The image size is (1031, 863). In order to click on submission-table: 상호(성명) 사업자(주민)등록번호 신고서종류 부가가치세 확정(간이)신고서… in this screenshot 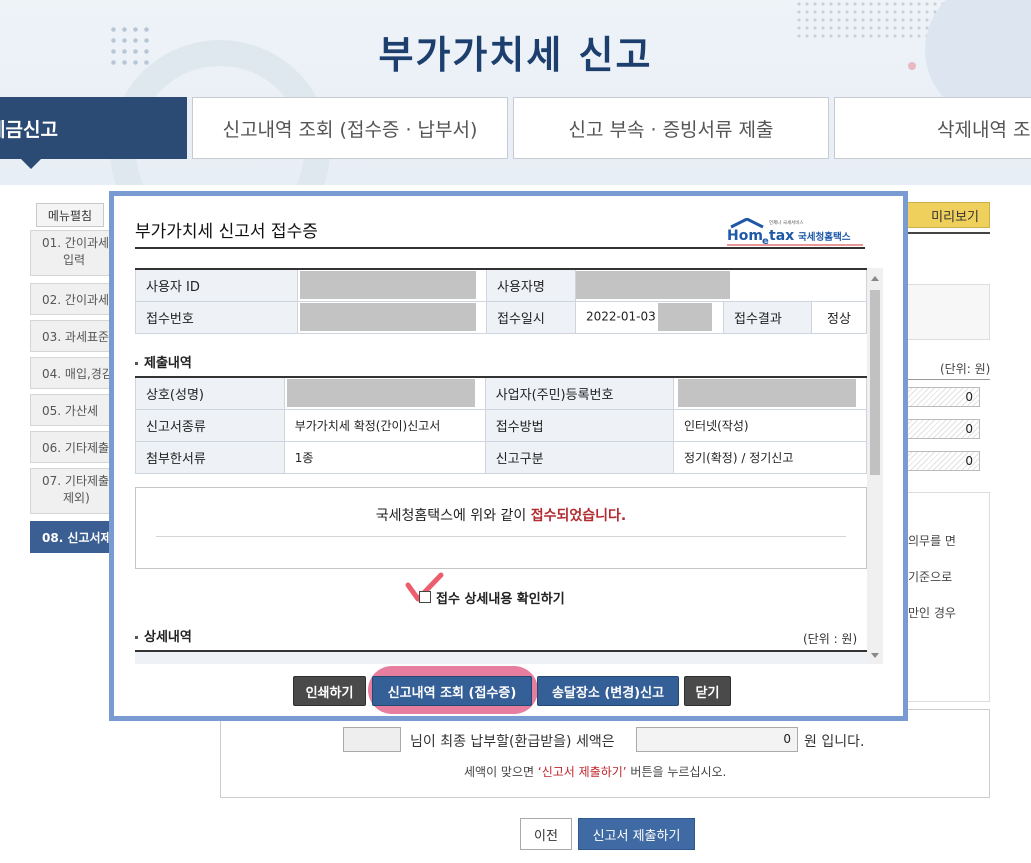, I will do `click(501, 425)`.